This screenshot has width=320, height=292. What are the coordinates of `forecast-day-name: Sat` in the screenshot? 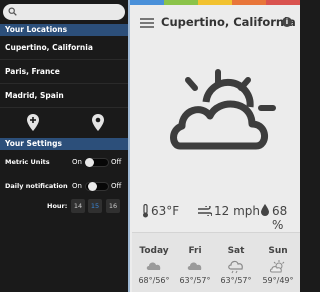 It's located at (236, 251).